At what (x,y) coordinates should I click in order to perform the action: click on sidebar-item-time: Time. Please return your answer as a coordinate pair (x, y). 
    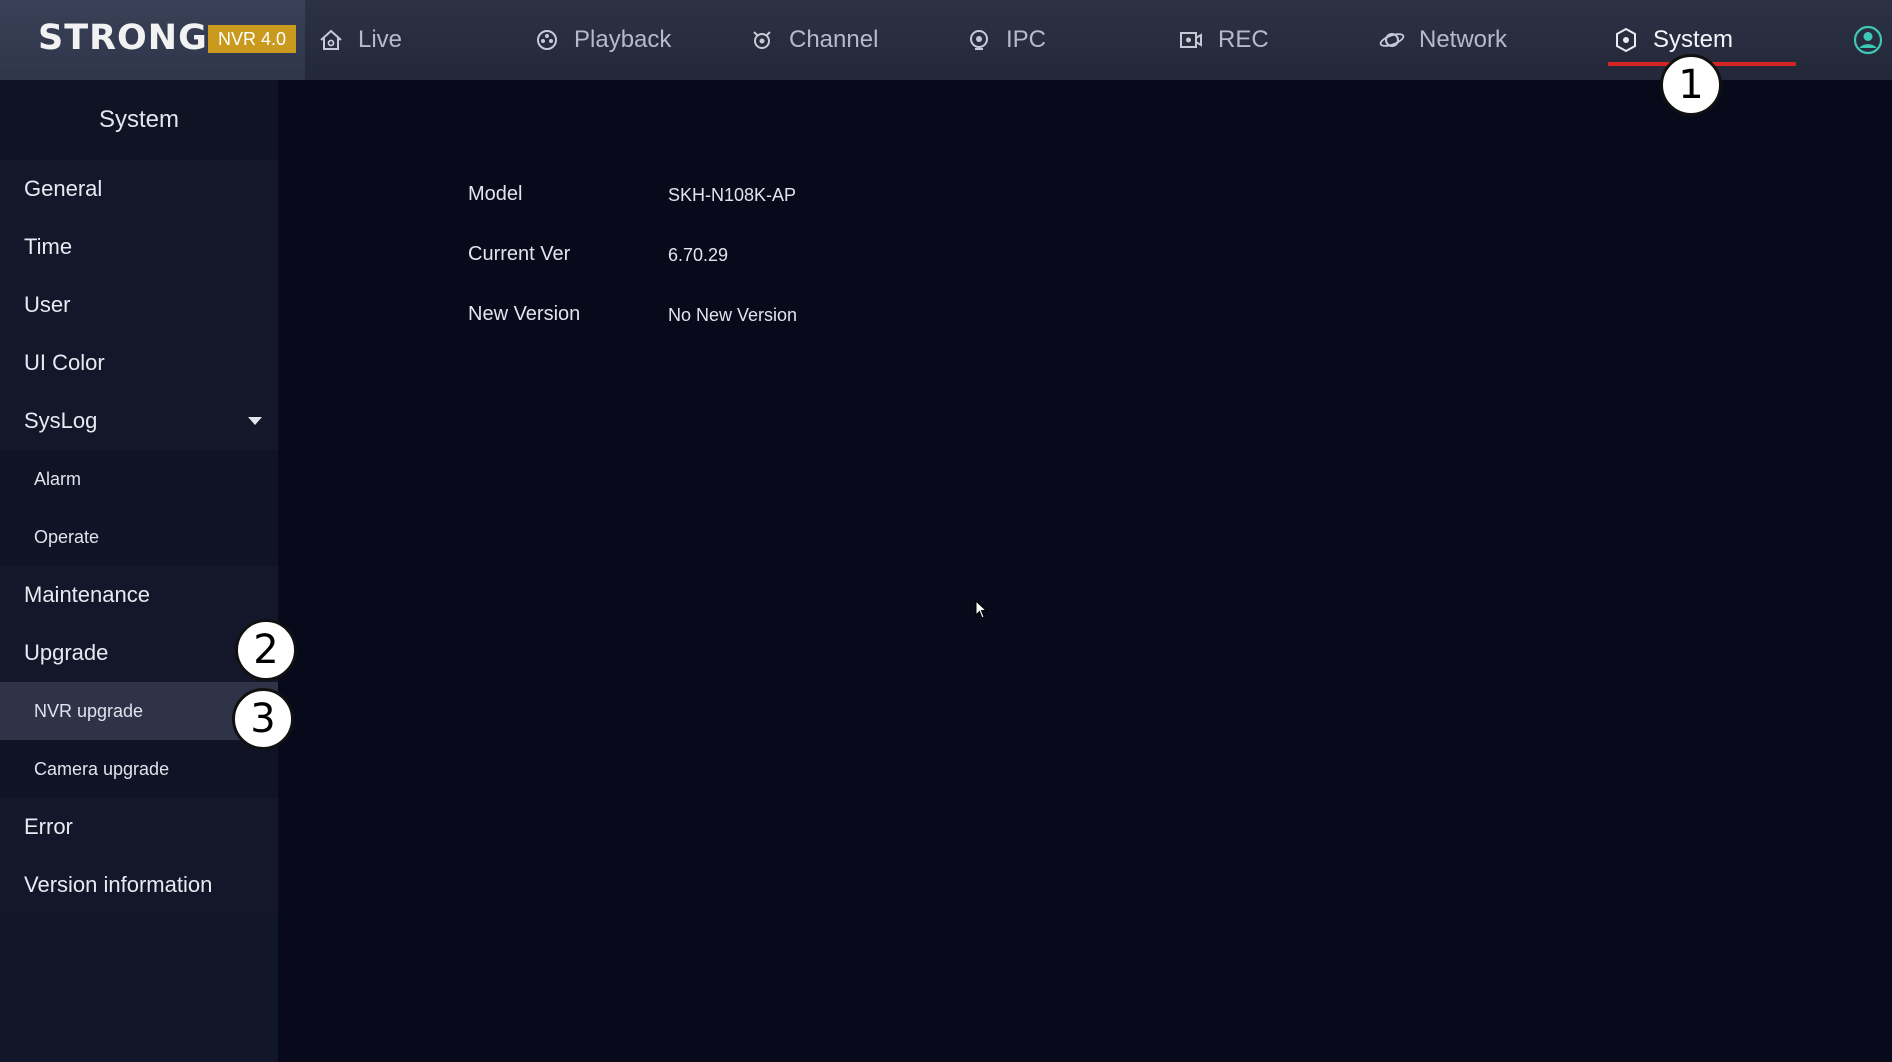
    Looking at the image, I should click on (139, 247).